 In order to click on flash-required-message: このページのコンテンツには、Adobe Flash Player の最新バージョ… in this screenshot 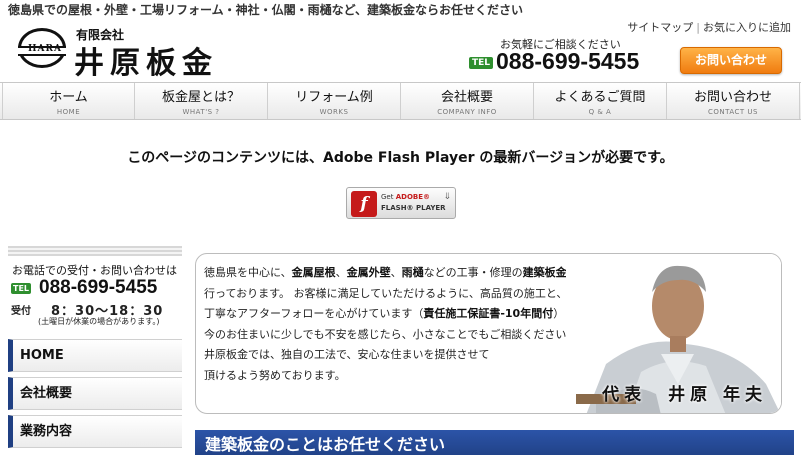, I will do `click(400, 158)`.